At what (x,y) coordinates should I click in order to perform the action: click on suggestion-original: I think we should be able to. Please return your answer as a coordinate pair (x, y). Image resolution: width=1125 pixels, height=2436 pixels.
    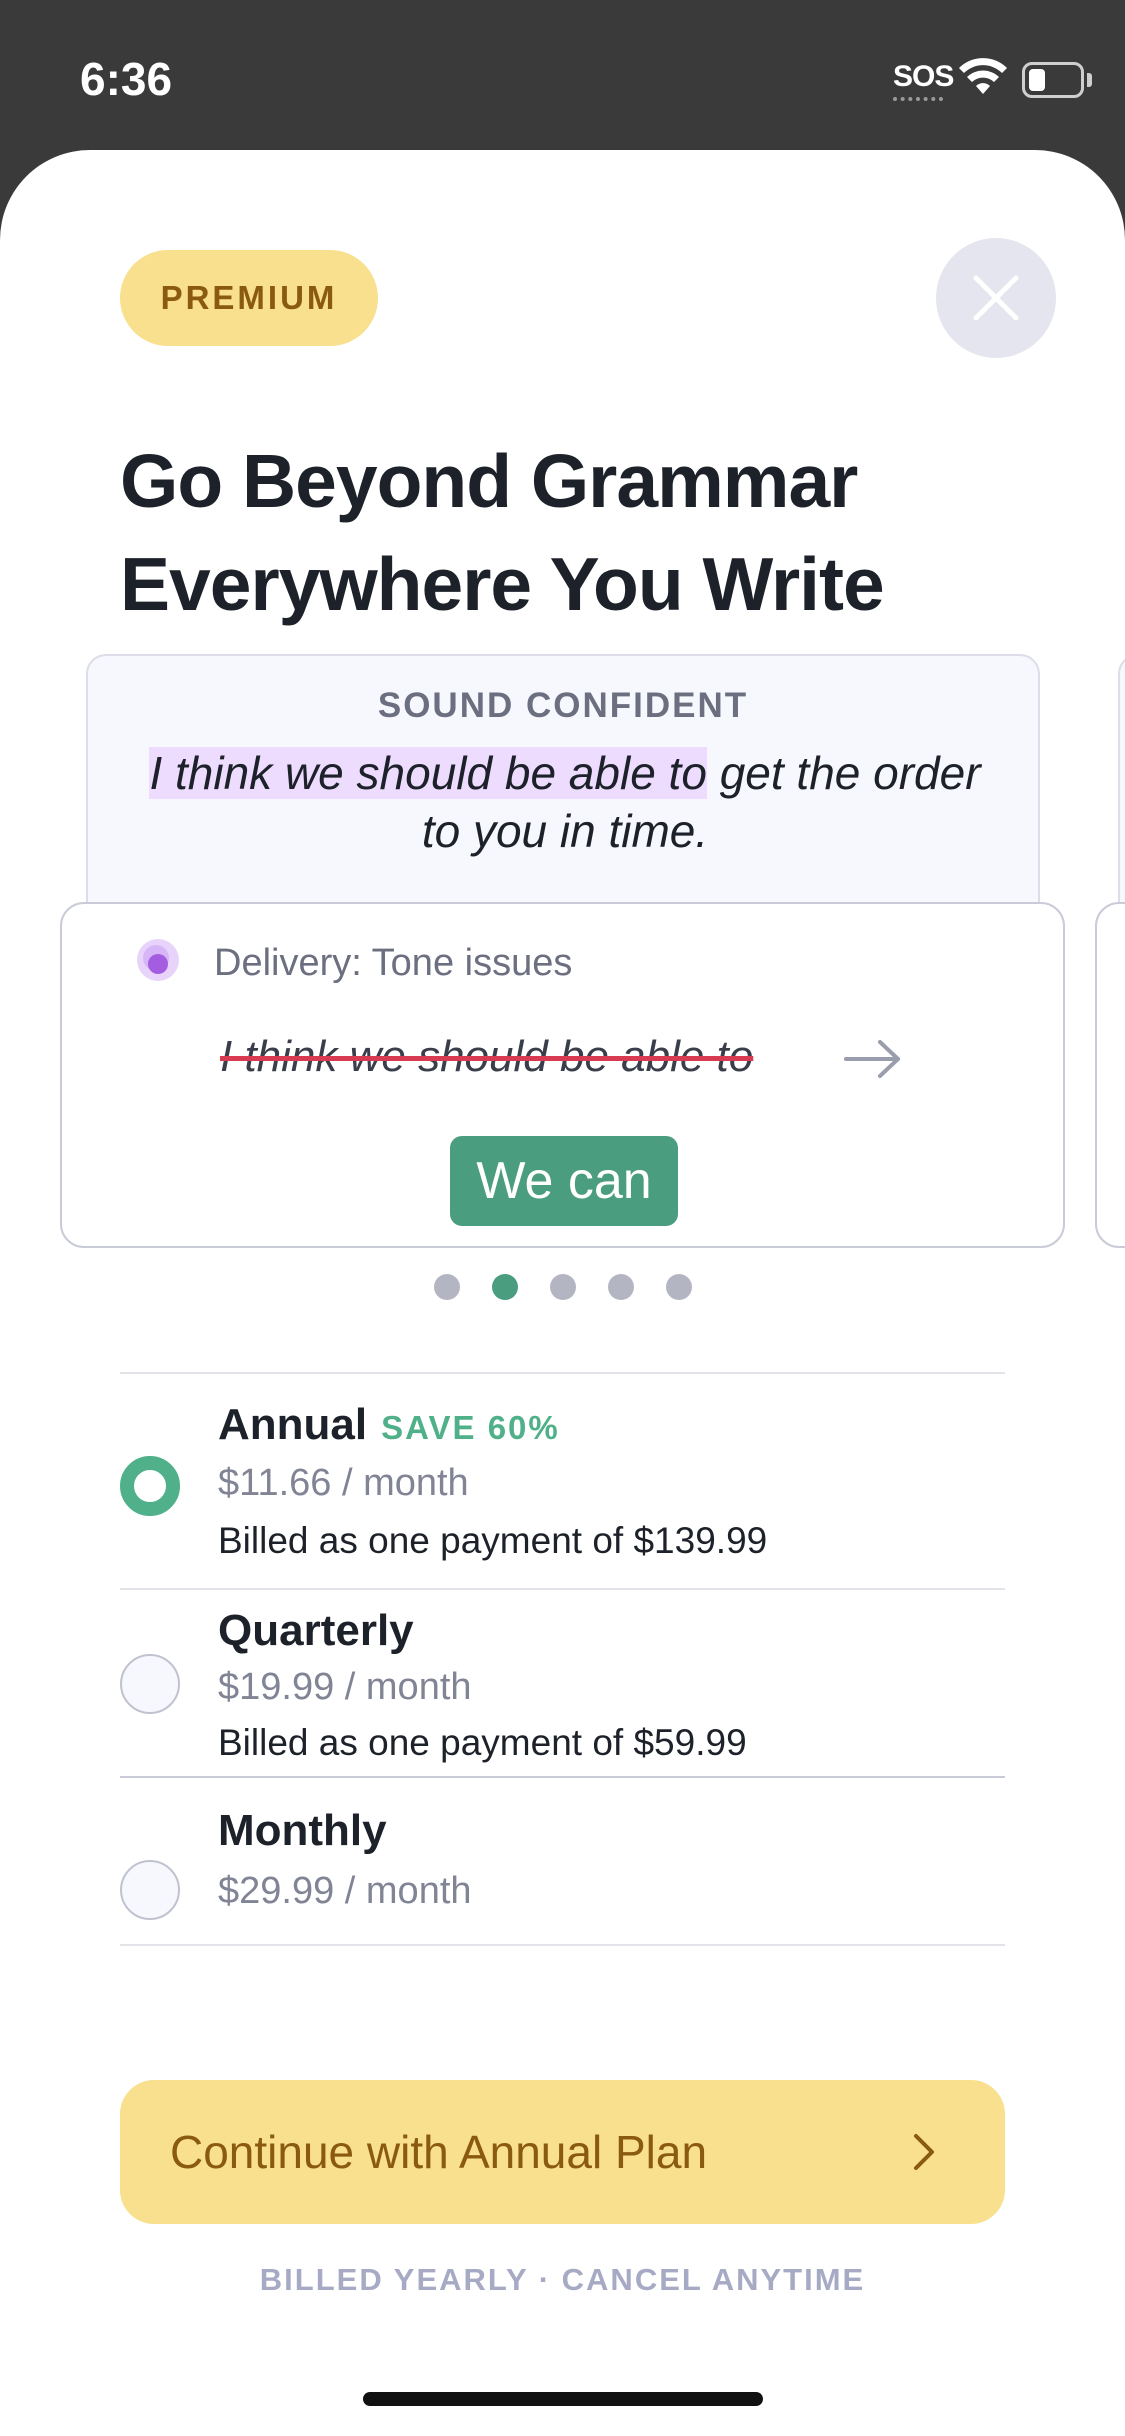
    Looking at the image, I should click on (487, 1056).